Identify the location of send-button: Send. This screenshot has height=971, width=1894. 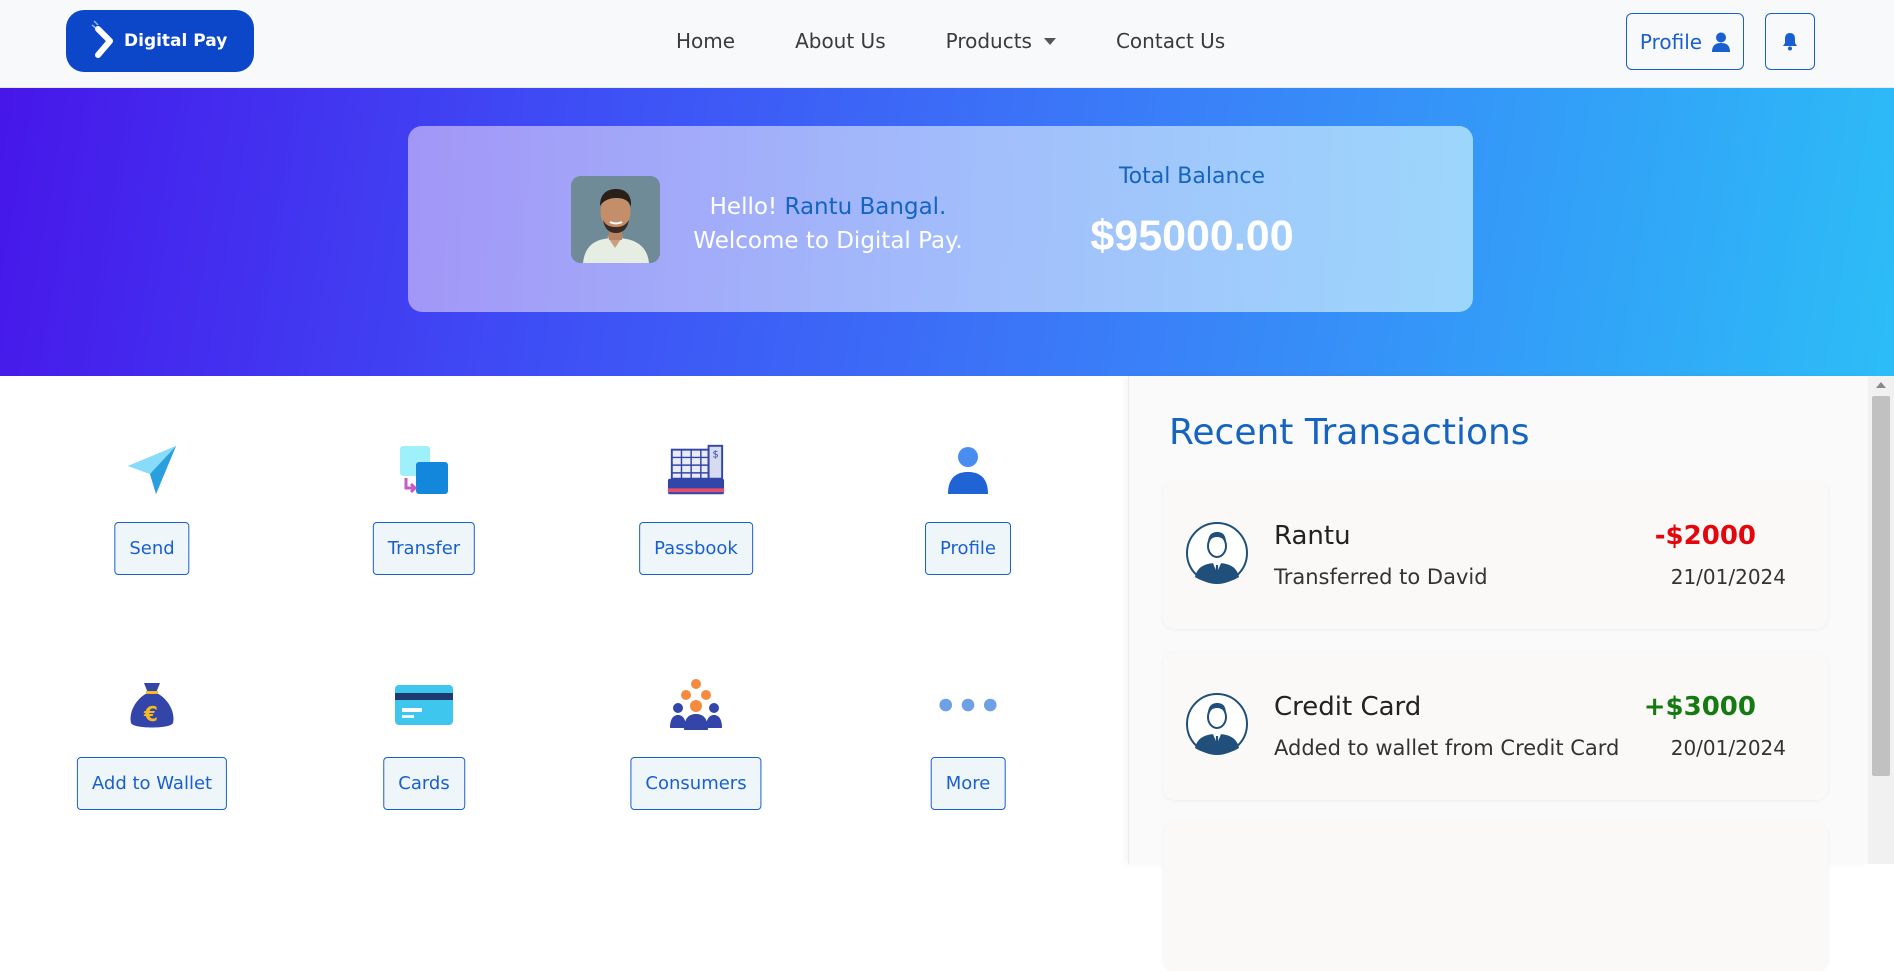
(152, 548).